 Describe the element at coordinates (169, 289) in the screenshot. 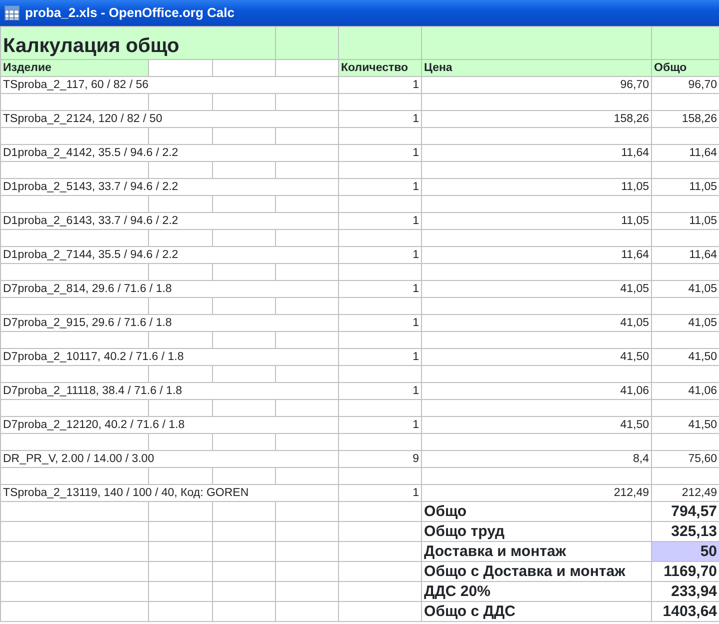

I see `item-name-cell: D7proba_2_814, 29.6 / 71.6 / 1.8` at that location.